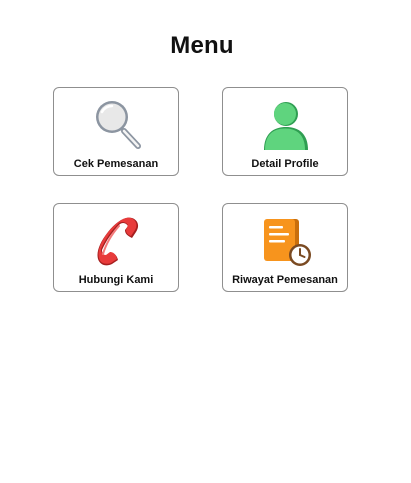 The width and height of the screenshot is (411, 483). Describe the element at coordinates (116, 280) in the screenshot. I see `menu-label-hubungi-kami: Hubungi Kami` at that location.